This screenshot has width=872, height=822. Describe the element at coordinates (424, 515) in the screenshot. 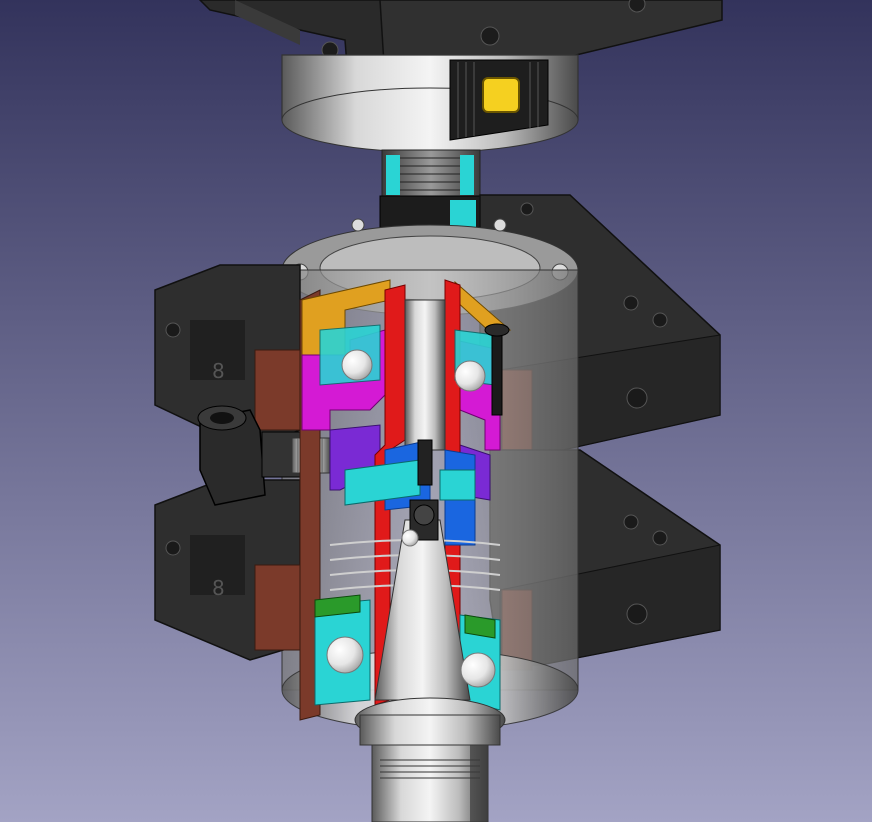

I see `pull-stud-head` at that location.